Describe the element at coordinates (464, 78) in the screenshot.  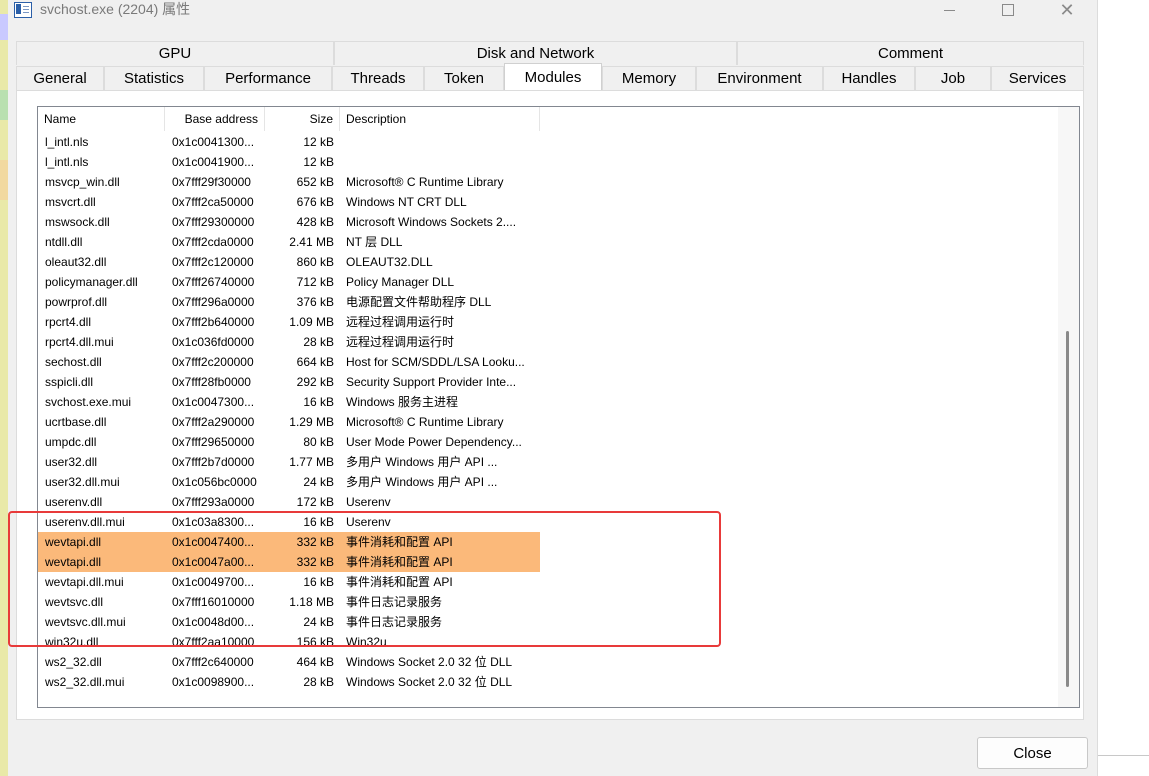
I see `tab-token: Token` at that location.